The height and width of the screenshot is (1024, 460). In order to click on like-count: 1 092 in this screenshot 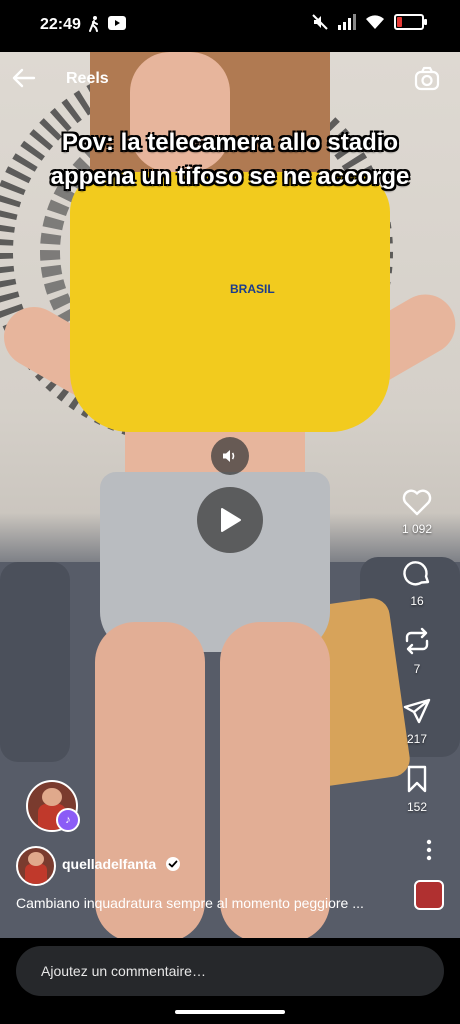, I will do `click(417, 529)`.